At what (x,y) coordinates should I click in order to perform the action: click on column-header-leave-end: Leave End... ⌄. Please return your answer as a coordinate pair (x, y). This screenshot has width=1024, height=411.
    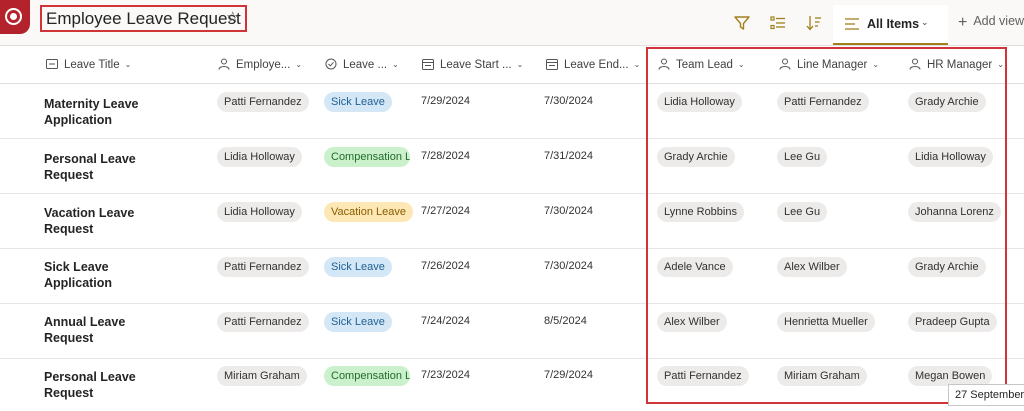
    Looking at the image, I should click on (593, 66).